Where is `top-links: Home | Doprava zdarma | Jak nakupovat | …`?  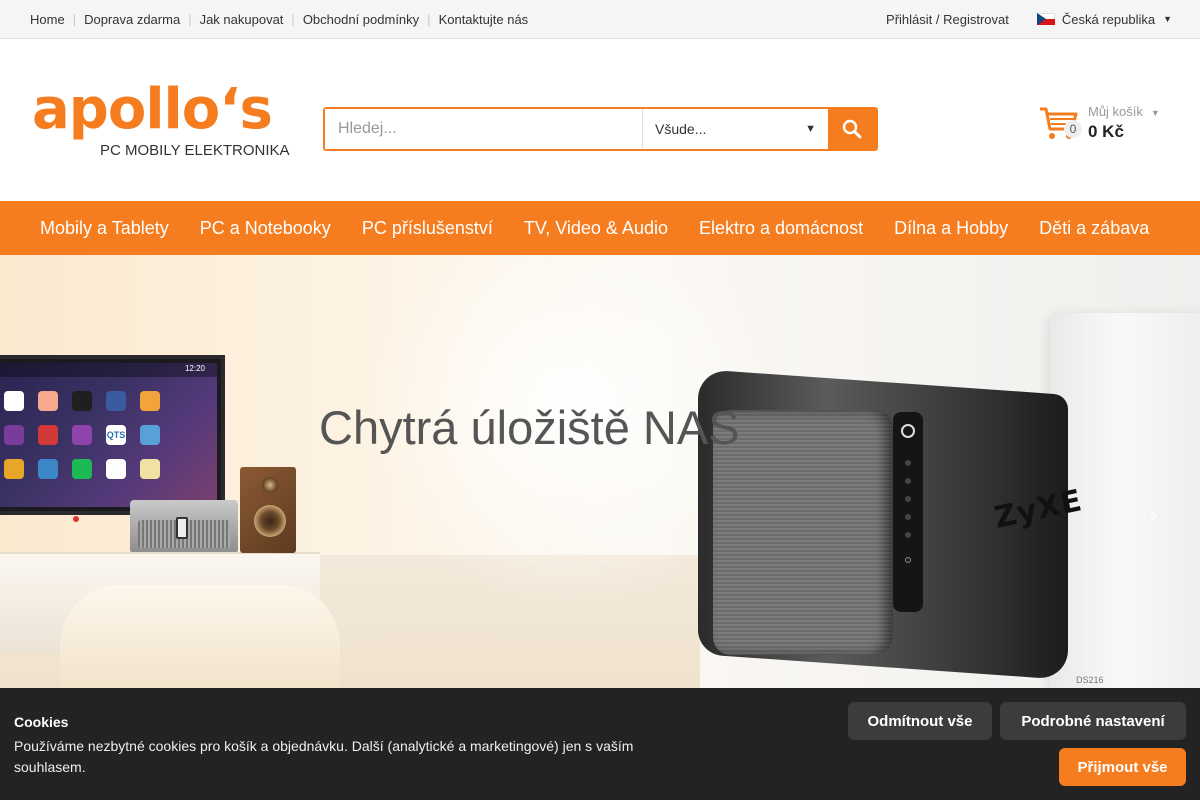
top-links: Home | Doprava zdarma | Jak nakupovat | … is located at coordinates (279, 19).